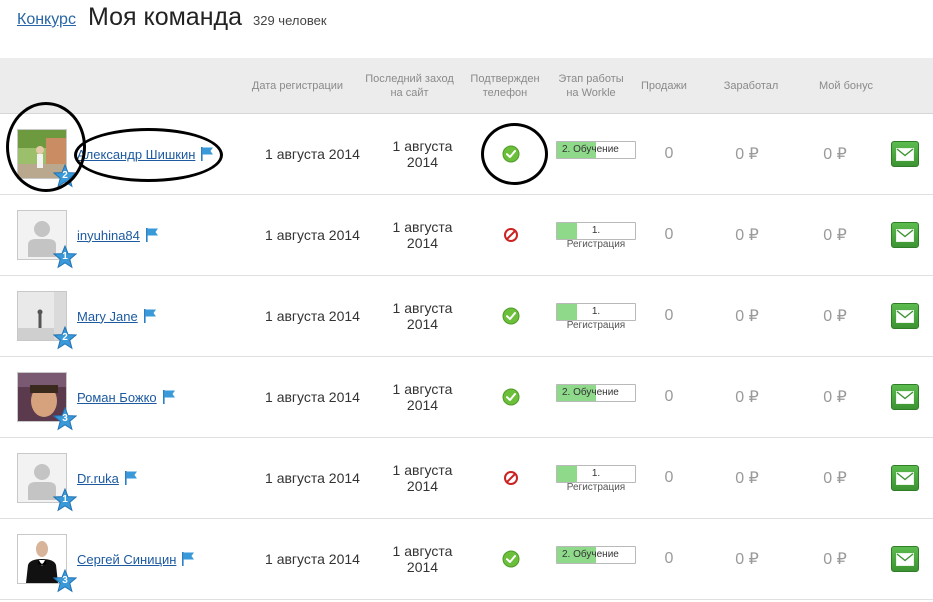 The image size is (933, 602). I want to click on column-earned: Заработал, so click(751, 85).